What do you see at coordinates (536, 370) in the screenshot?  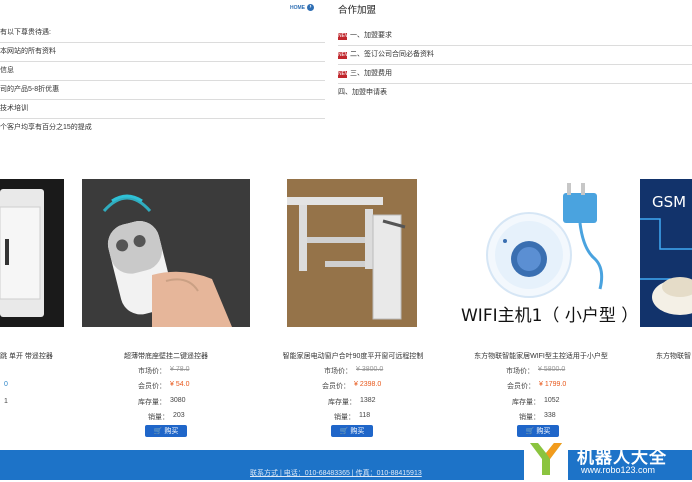 I see `market-price-row: 市场价： ¥ 5800.0` at bounding box center [536, 370].